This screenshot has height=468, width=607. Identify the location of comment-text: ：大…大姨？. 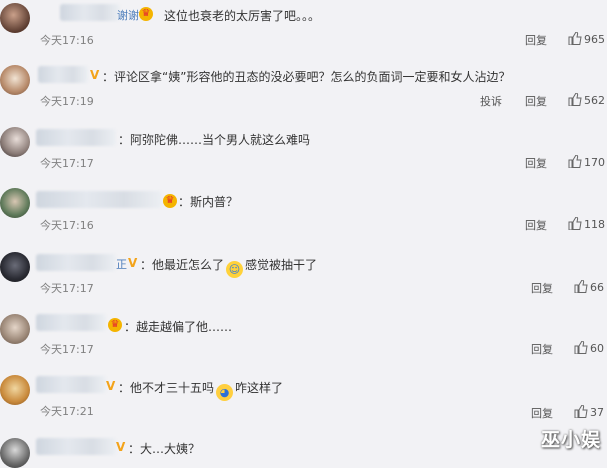
(164, 449).